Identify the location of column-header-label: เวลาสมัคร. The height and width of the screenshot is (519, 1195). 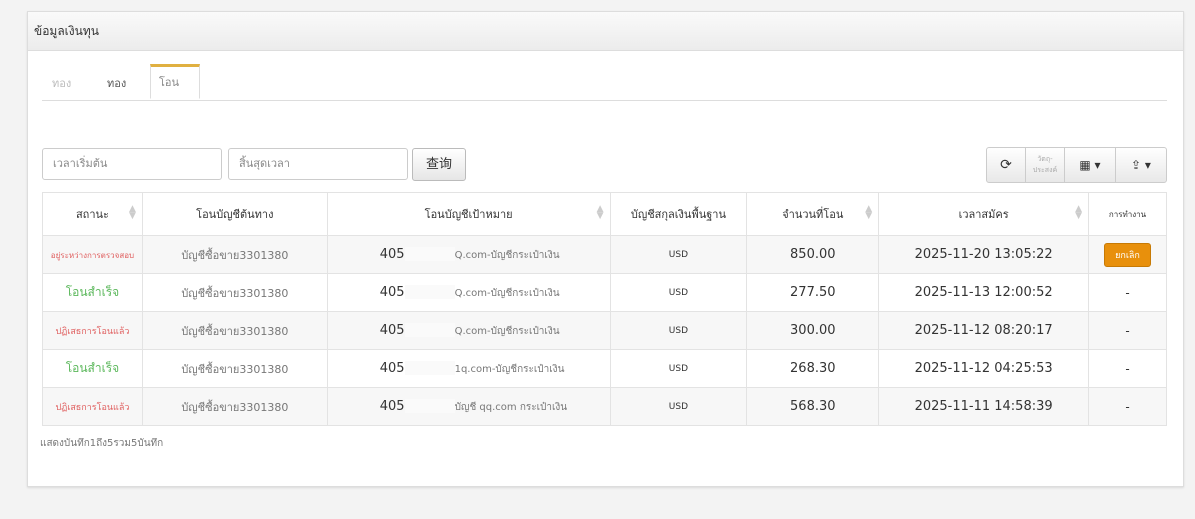
(983, 214).